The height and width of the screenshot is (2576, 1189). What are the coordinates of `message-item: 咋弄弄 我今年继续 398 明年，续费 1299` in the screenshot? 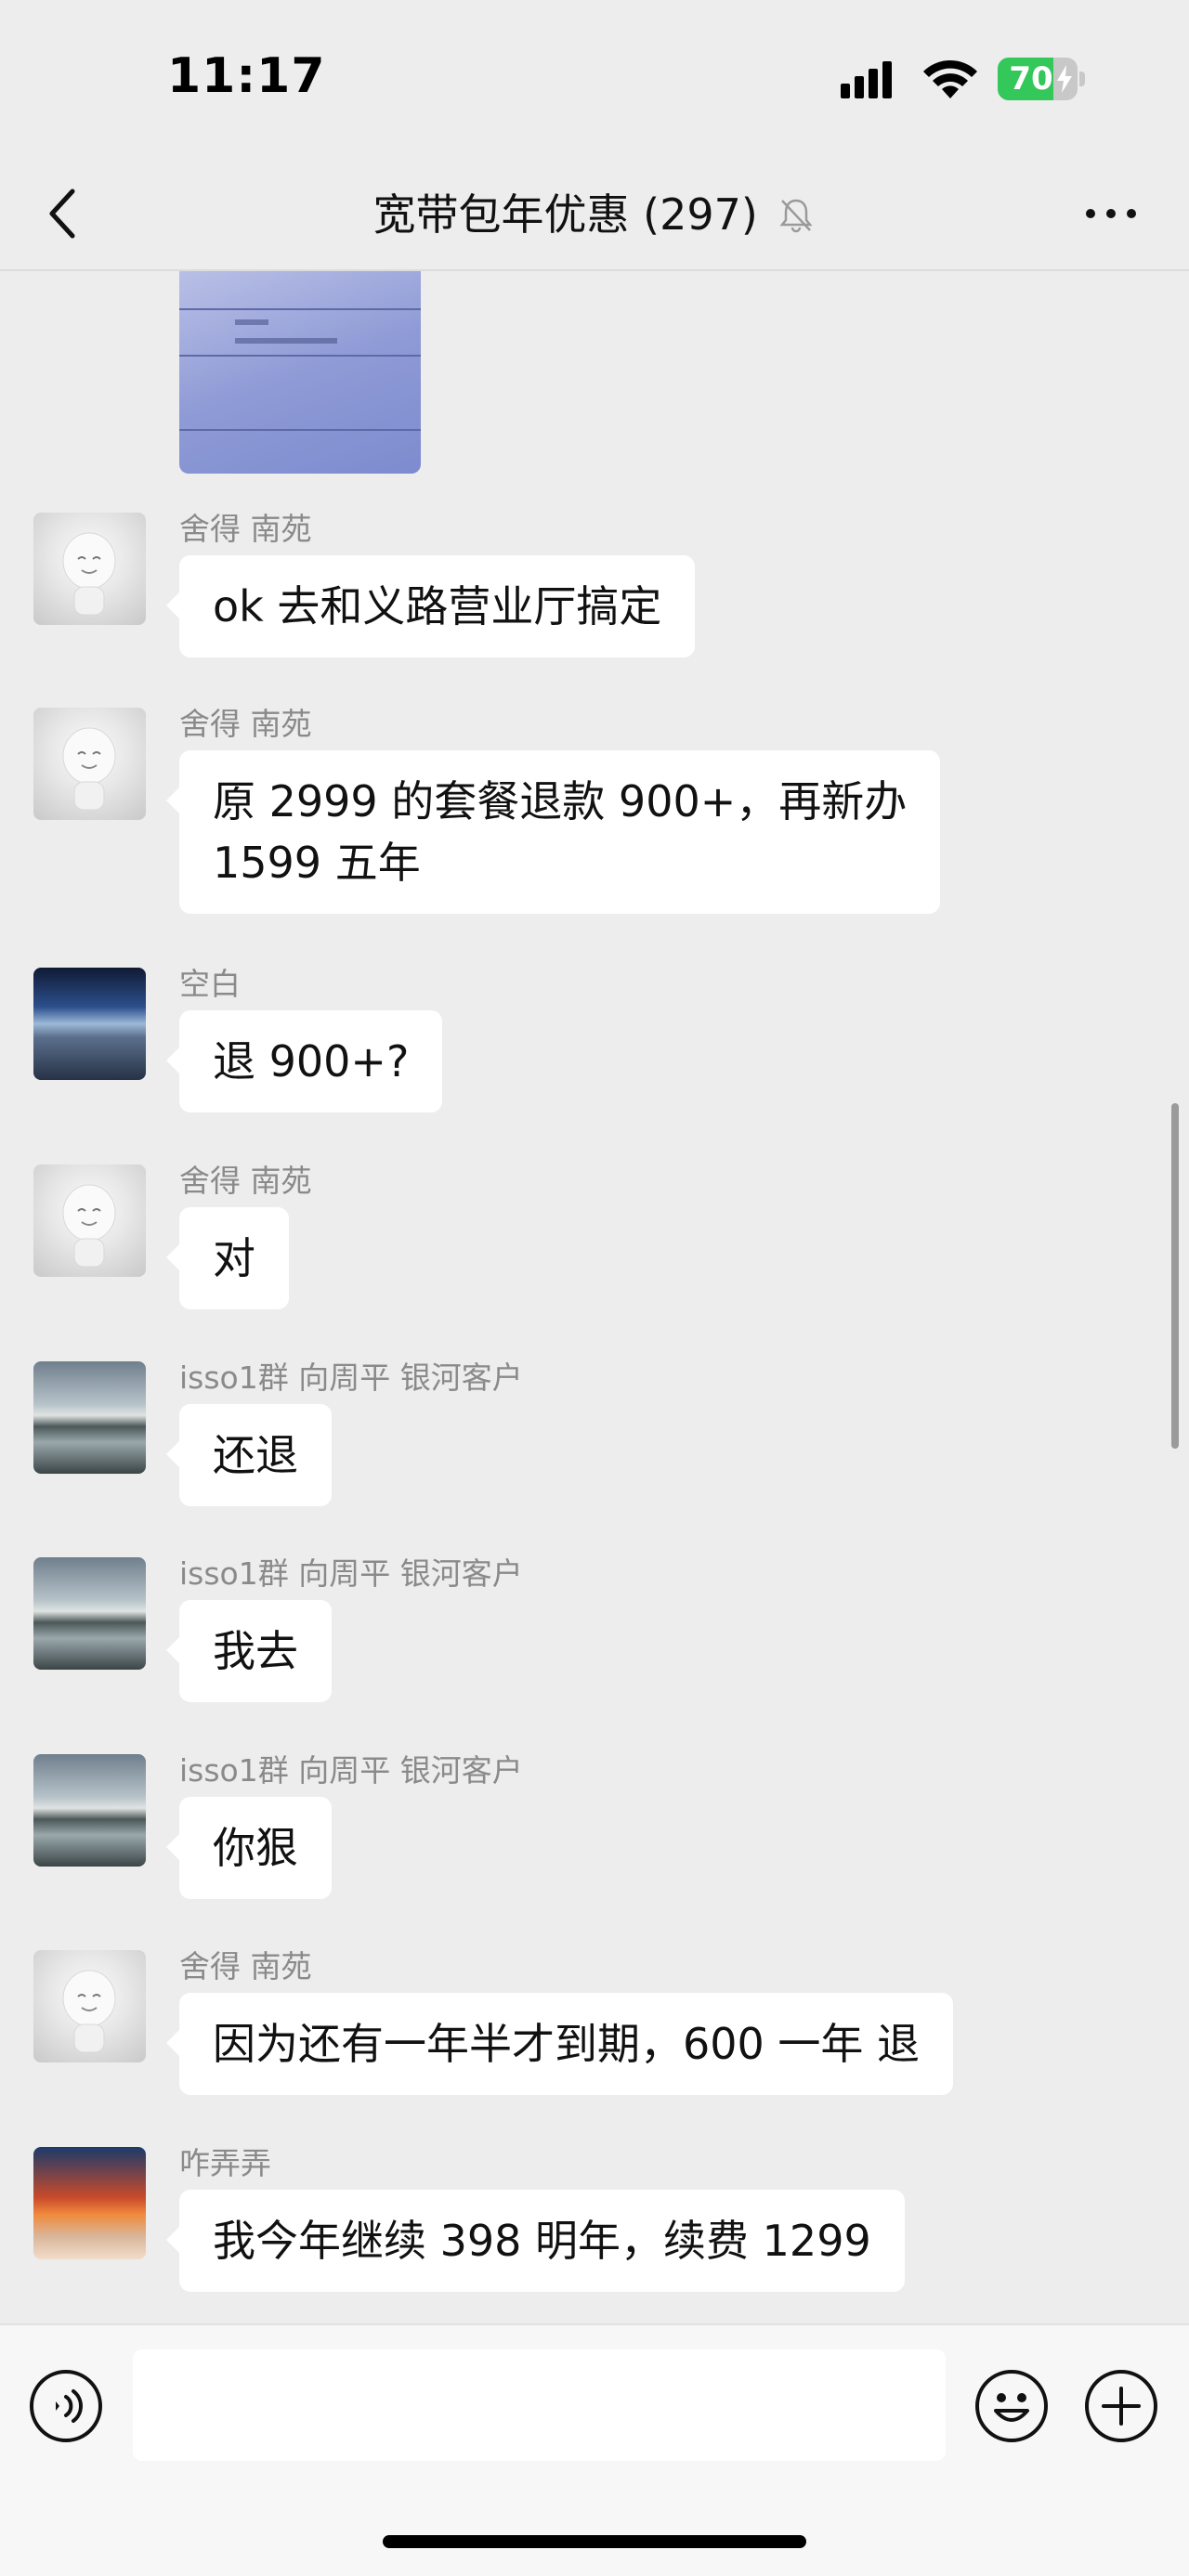 It's located at (594, 2220).